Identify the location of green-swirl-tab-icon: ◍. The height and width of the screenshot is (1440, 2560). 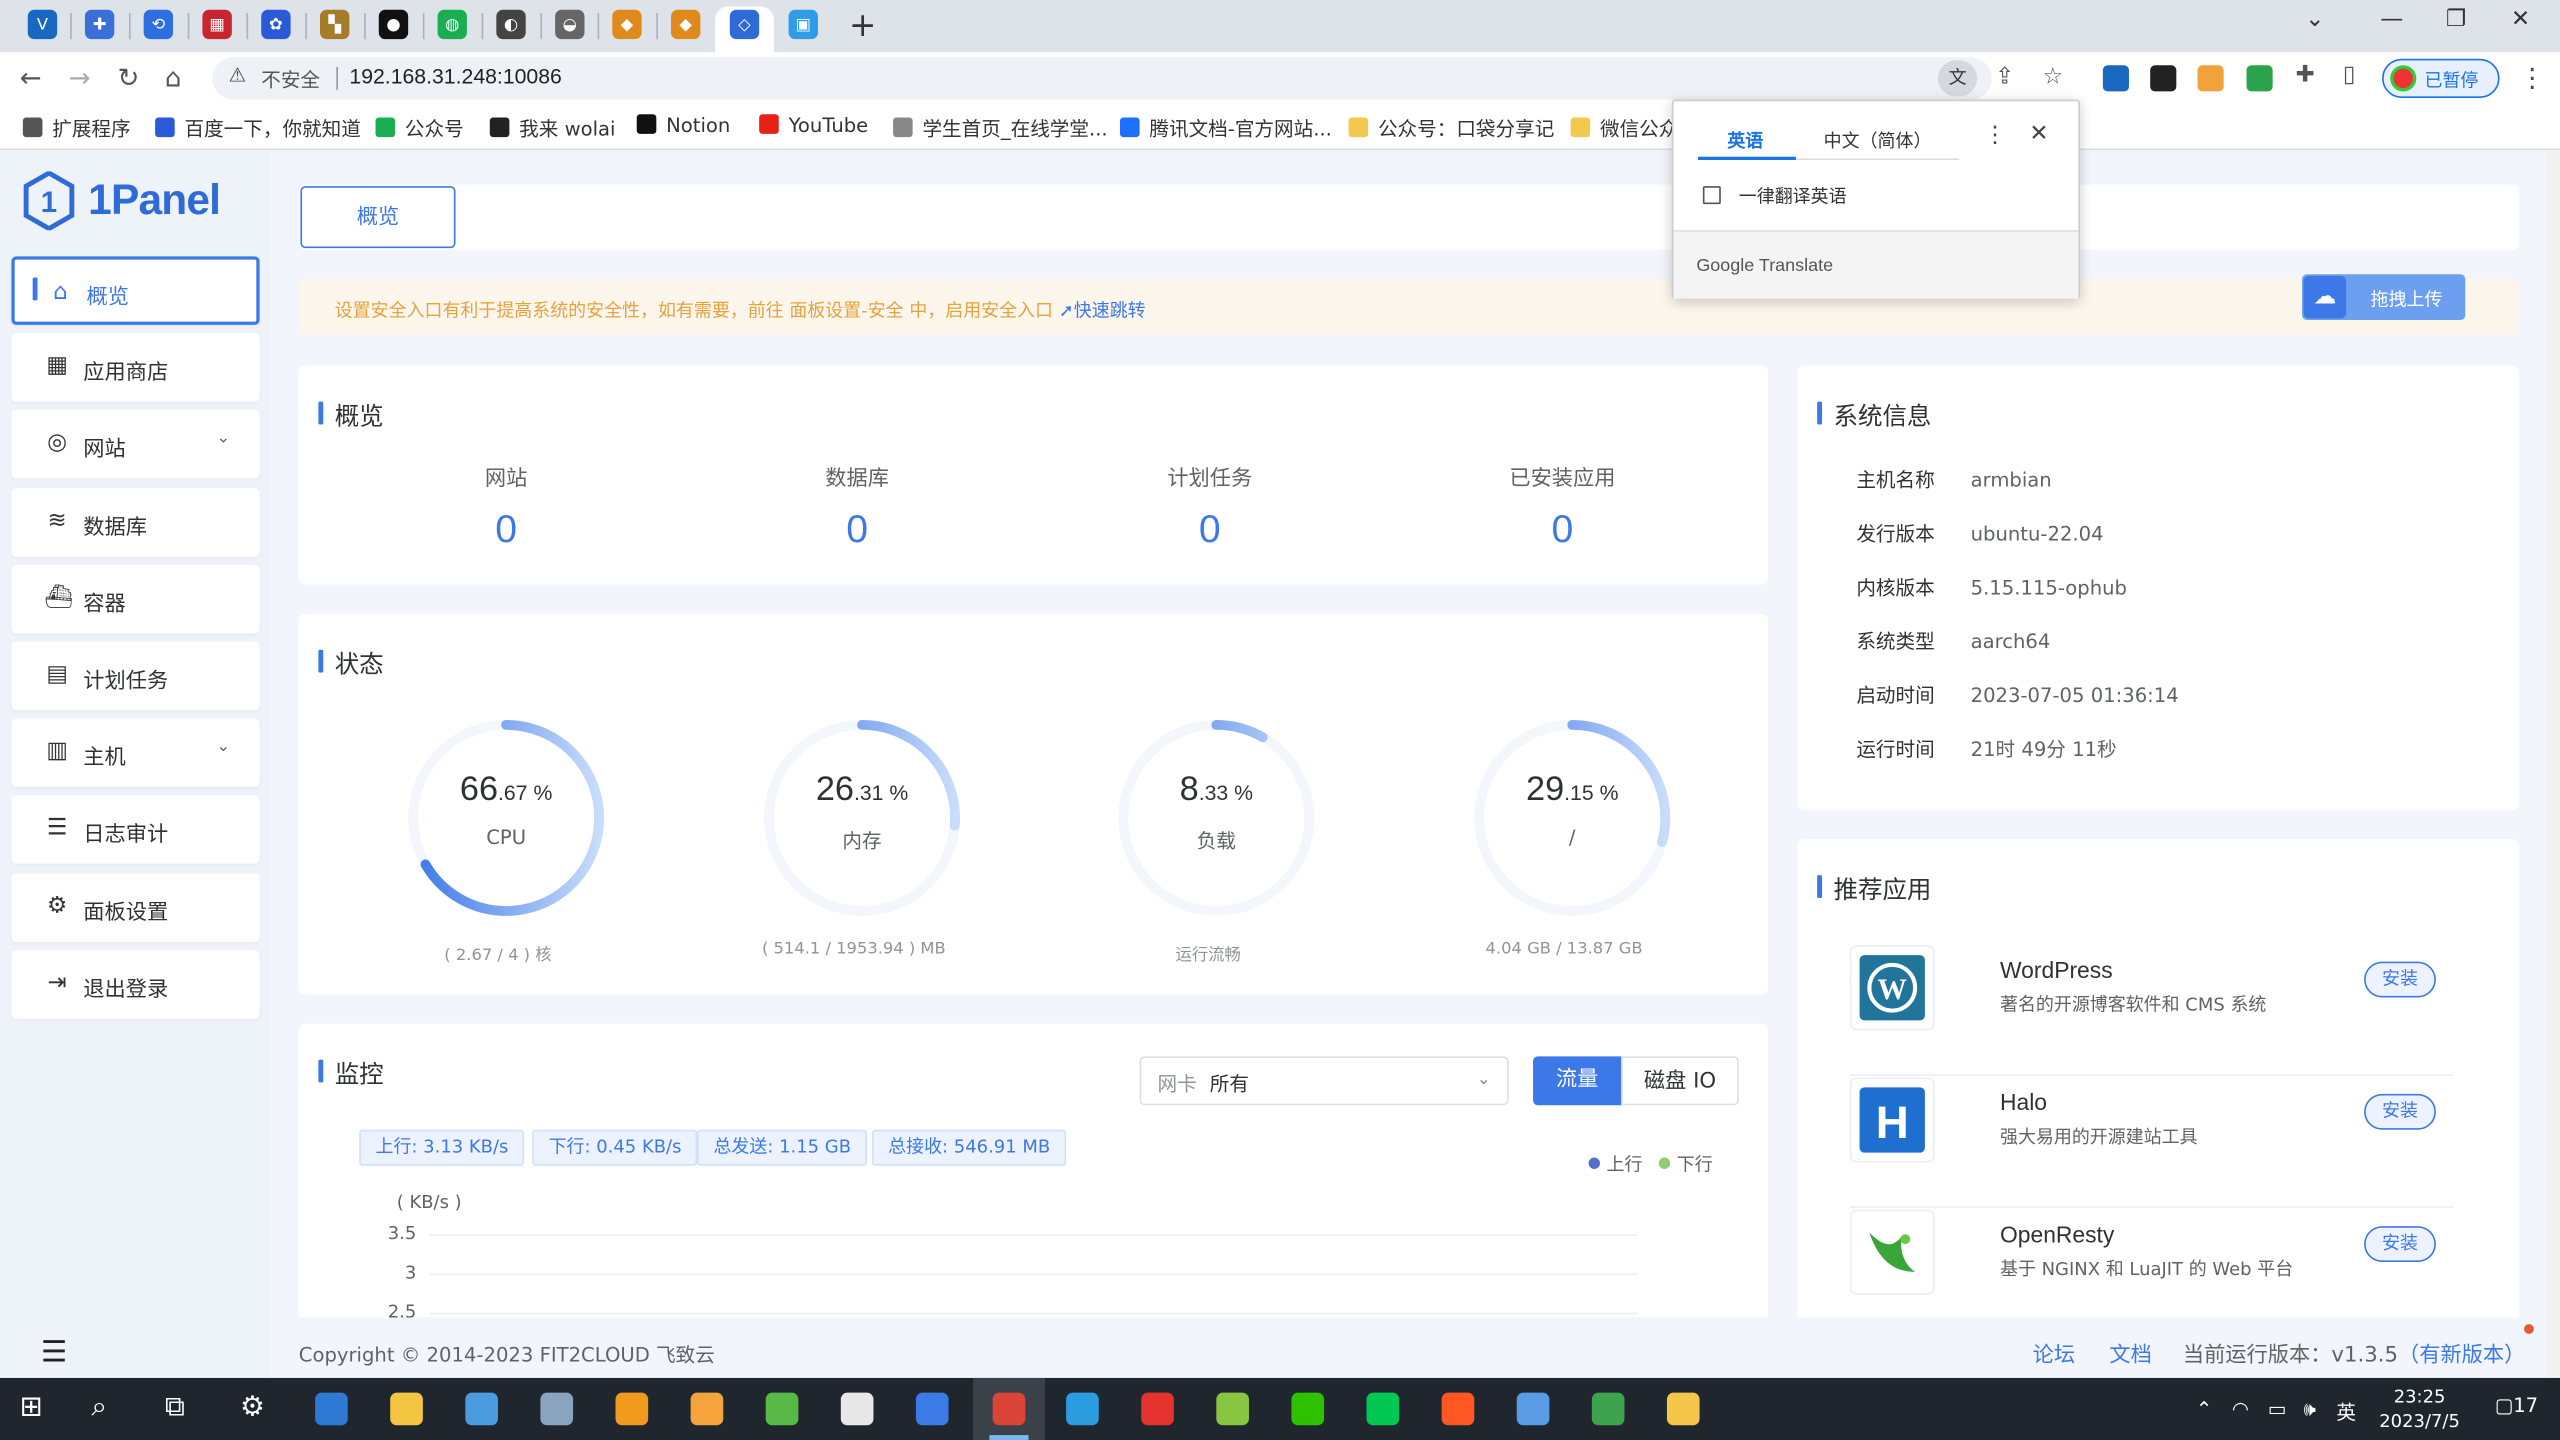
(452, 24).